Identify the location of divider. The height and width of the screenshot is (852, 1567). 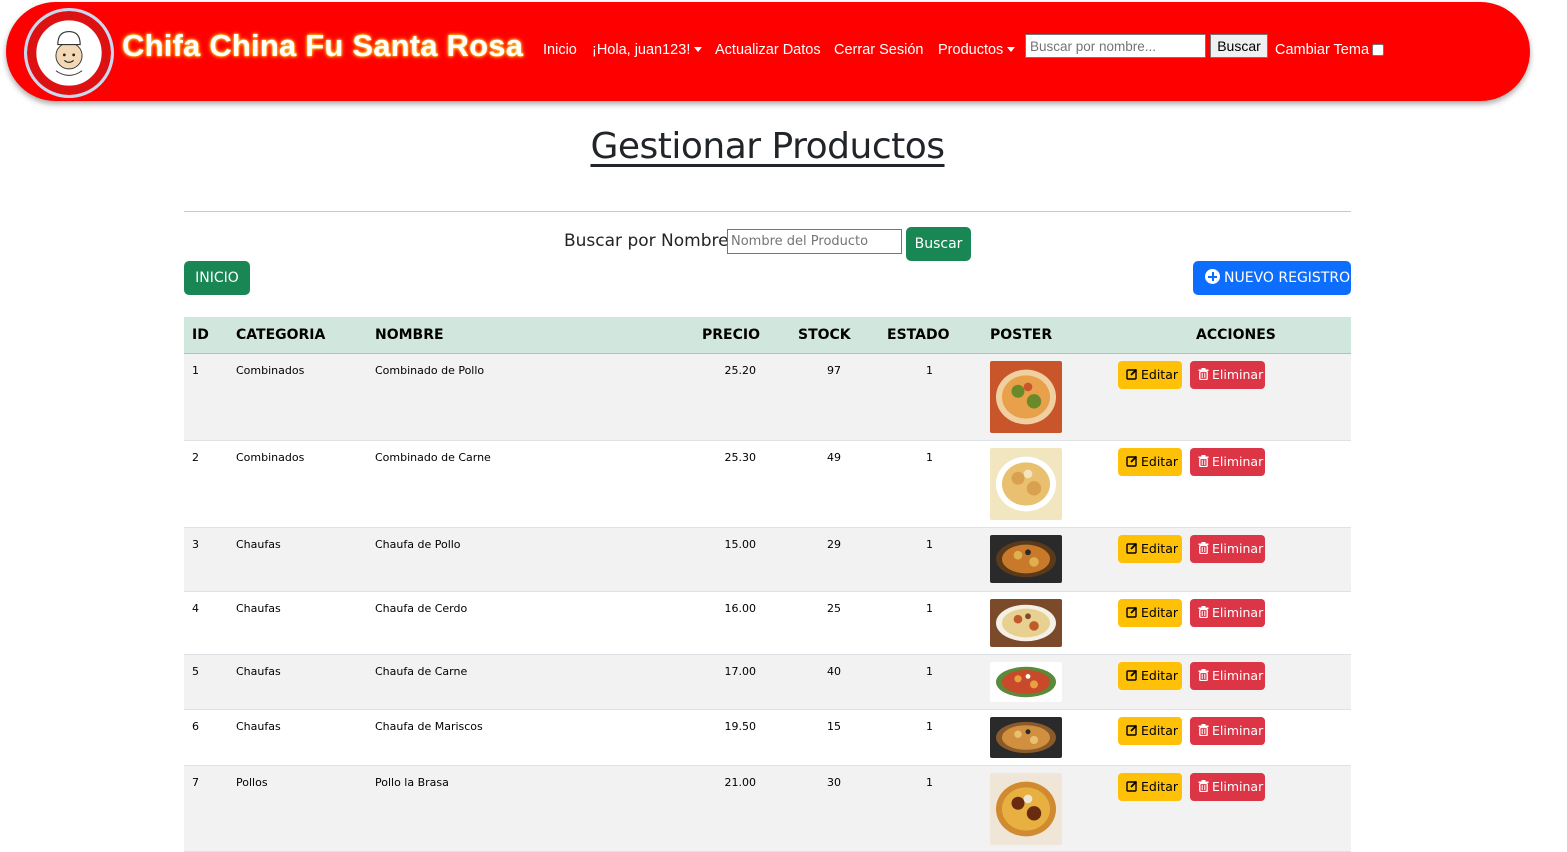
(767, 211).